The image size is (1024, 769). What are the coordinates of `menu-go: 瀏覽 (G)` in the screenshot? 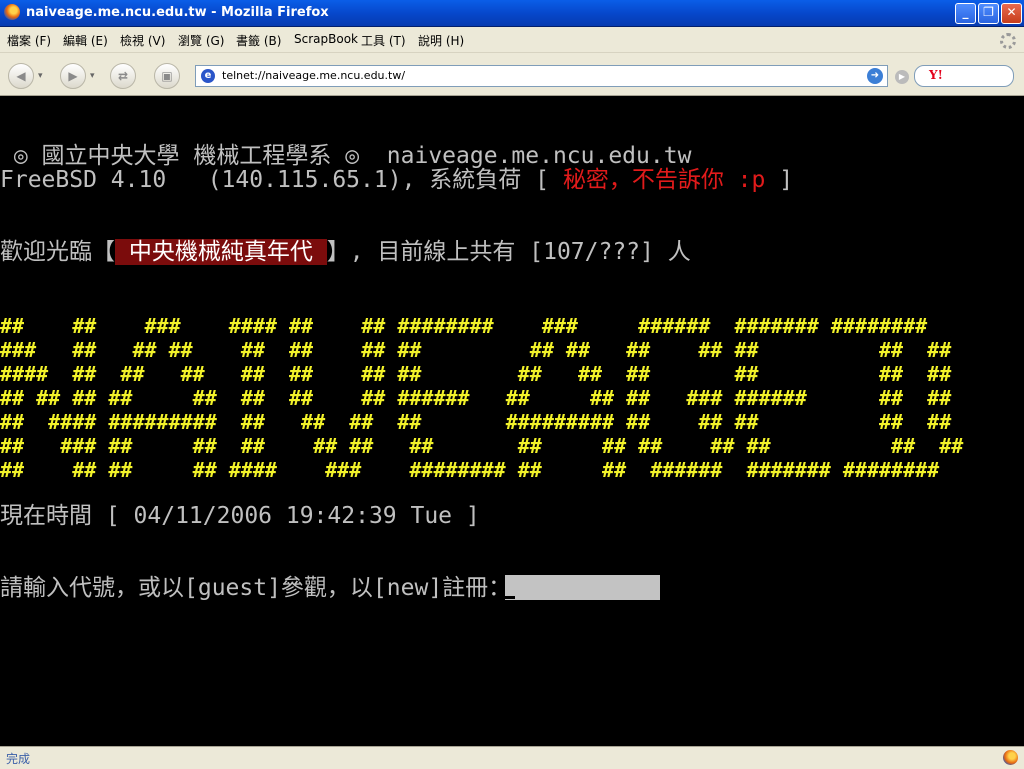 It's located at (201, 40).